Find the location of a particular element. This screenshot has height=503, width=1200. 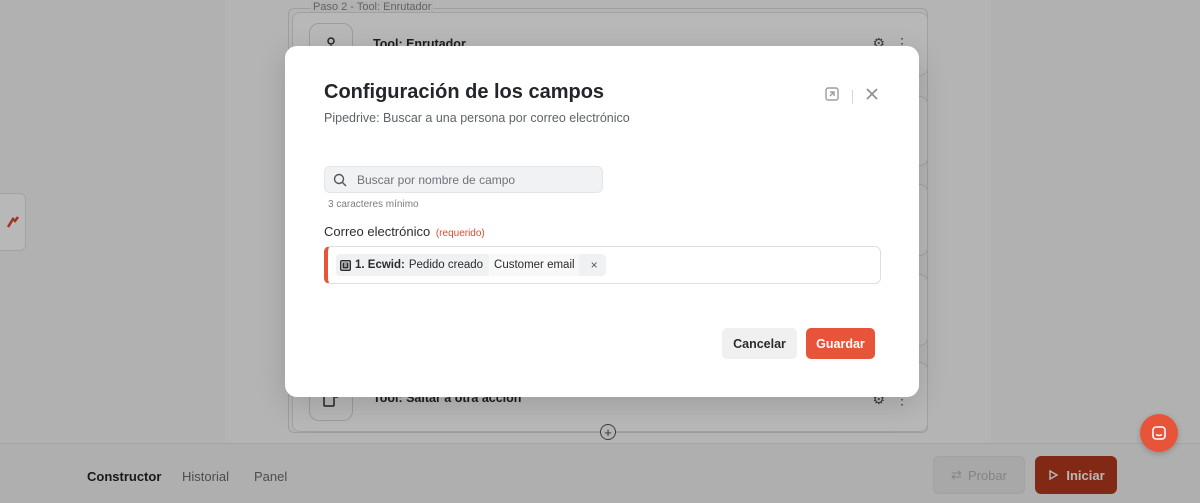

ecwid-app-icon is located at coordinates (345, 265).